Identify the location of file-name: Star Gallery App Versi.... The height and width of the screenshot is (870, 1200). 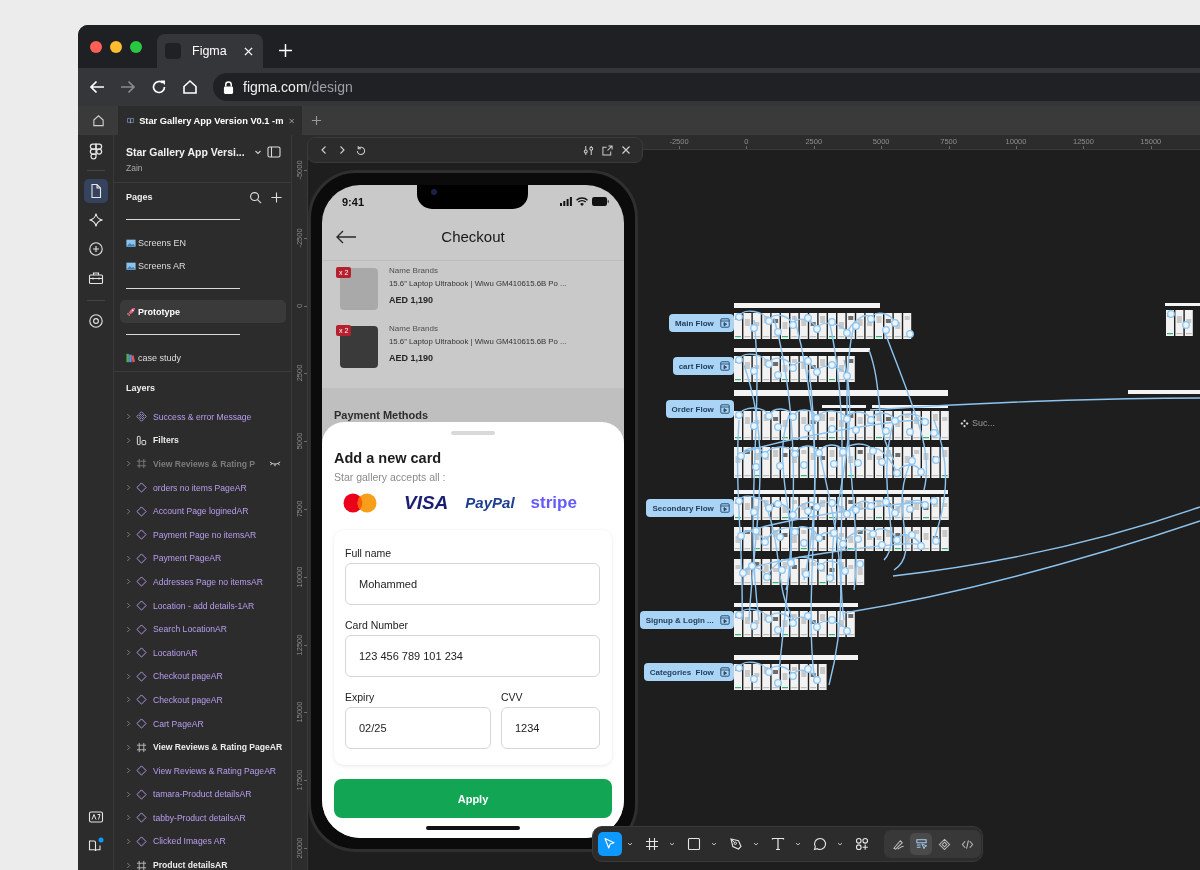
(185, 152).